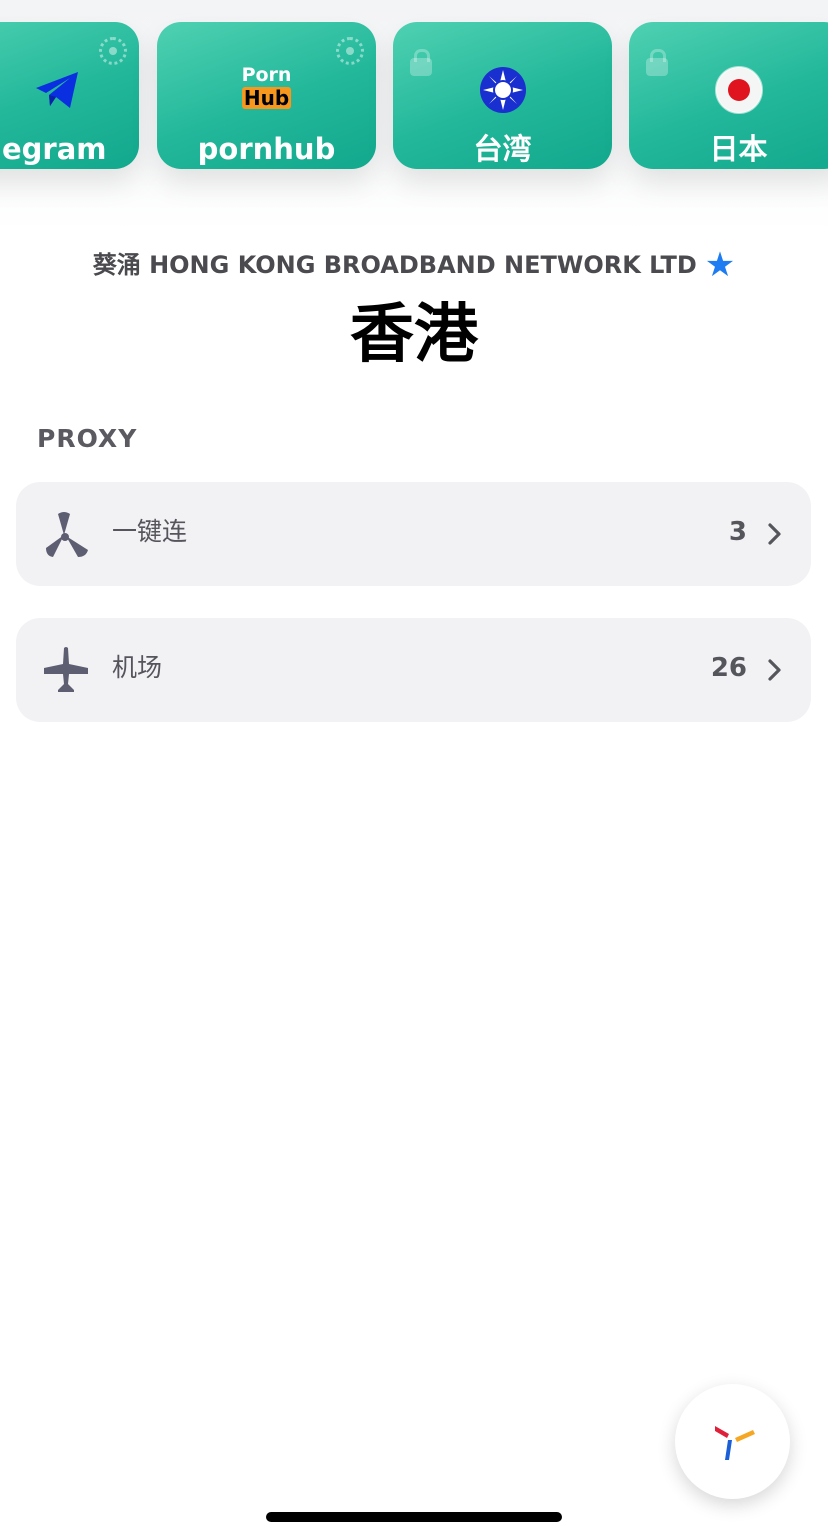 The height and width of the screenshot is (1537, 828). I want to click on app-logo-icon, so click(735, 1443).